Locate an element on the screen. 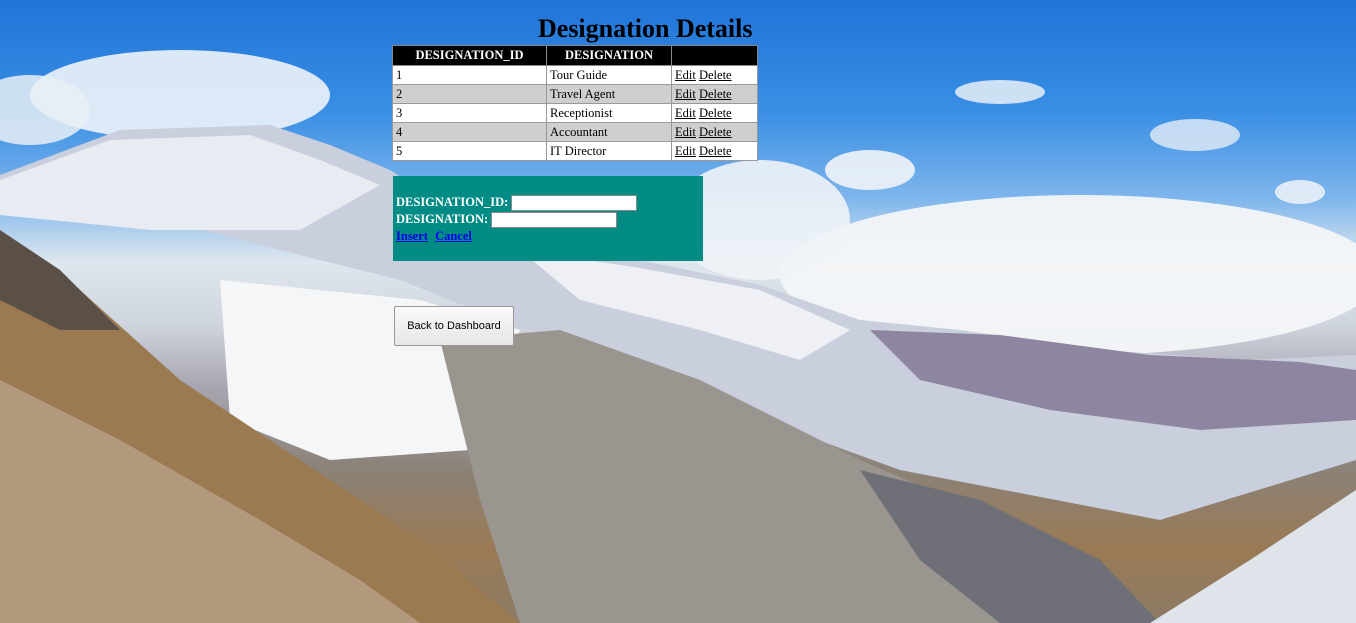 The height and width of the screenshot is (623, 1356). cell-designation: Receptionist is located at coordinates (609, 113).